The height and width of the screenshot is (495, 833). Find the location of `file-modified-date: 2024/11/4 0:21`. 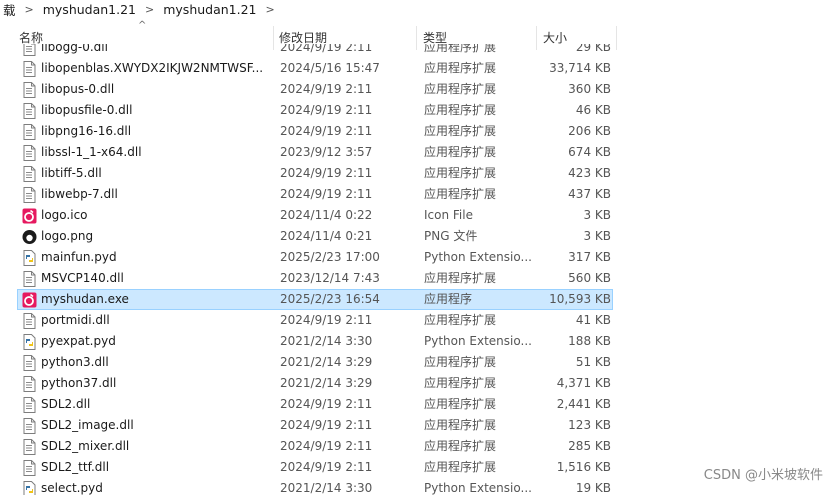

file-modified-date: 2024/11/4 0:21 is located at coordinates (326, 236).